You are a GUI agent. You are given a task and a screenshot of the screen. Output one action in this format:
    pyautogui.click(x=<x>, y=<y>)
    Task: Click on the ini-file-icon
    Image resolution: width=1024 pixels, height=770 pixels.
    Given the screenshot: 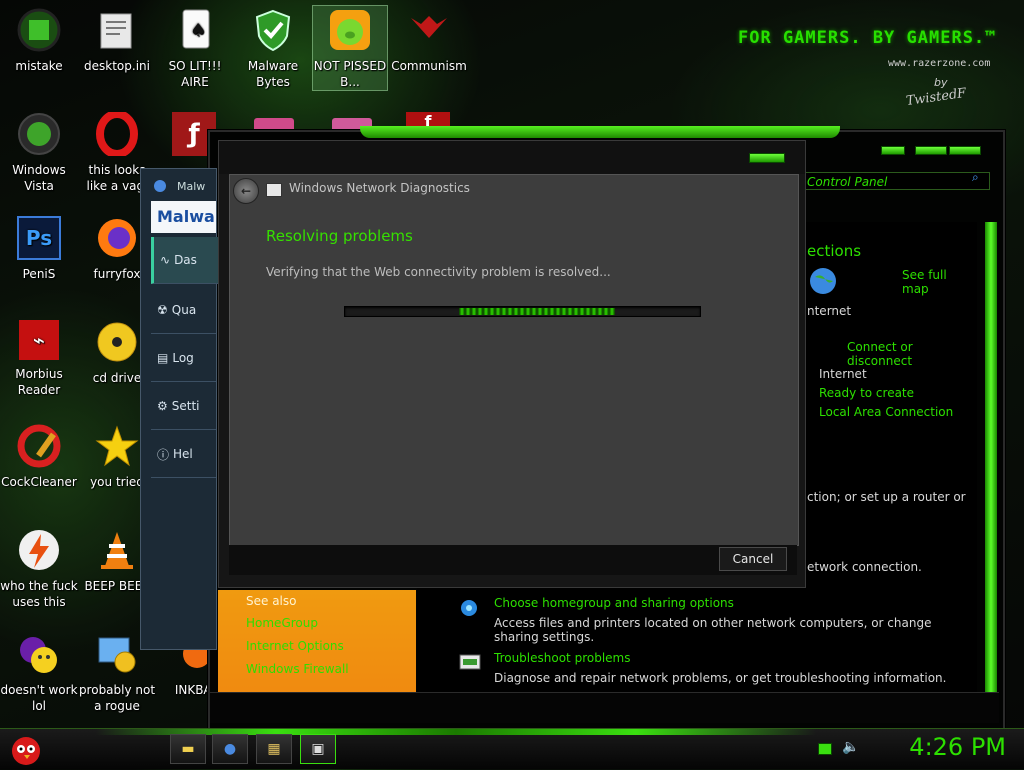 What is the action you would take?
    pyautogui.click(x=117, y=30)
    